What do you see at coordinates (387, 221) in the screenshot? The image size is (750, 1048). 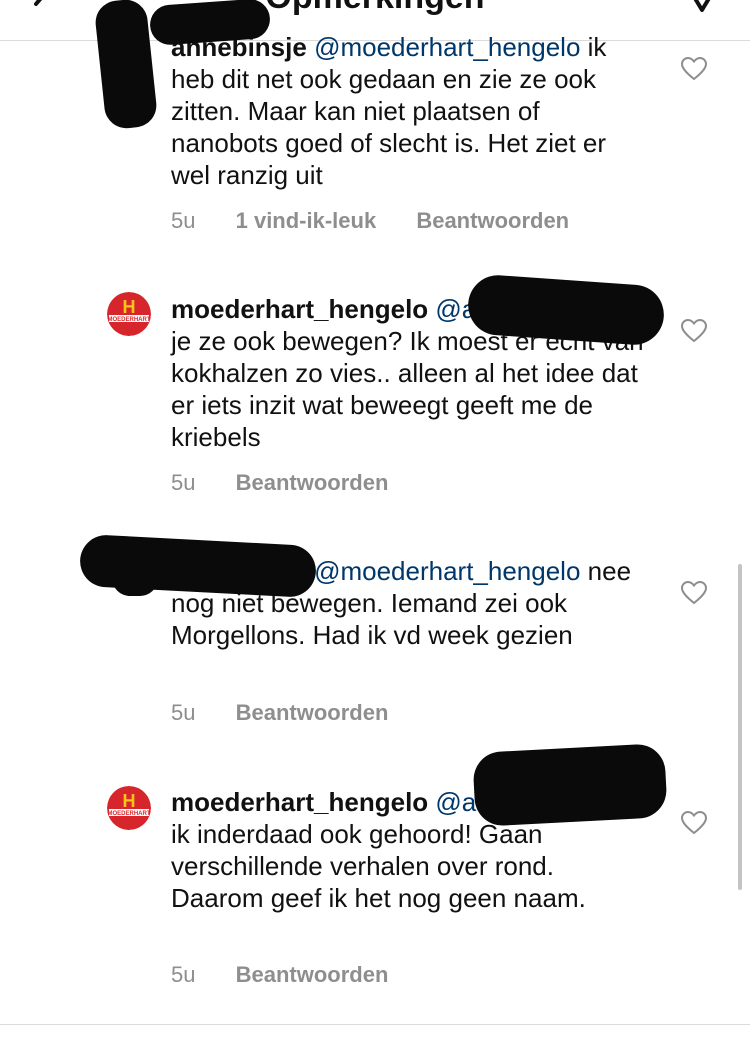 I see `comment-meta: 5u 1 vind-ik-leuk Beantwoorden` at bounding box center [387, 221].